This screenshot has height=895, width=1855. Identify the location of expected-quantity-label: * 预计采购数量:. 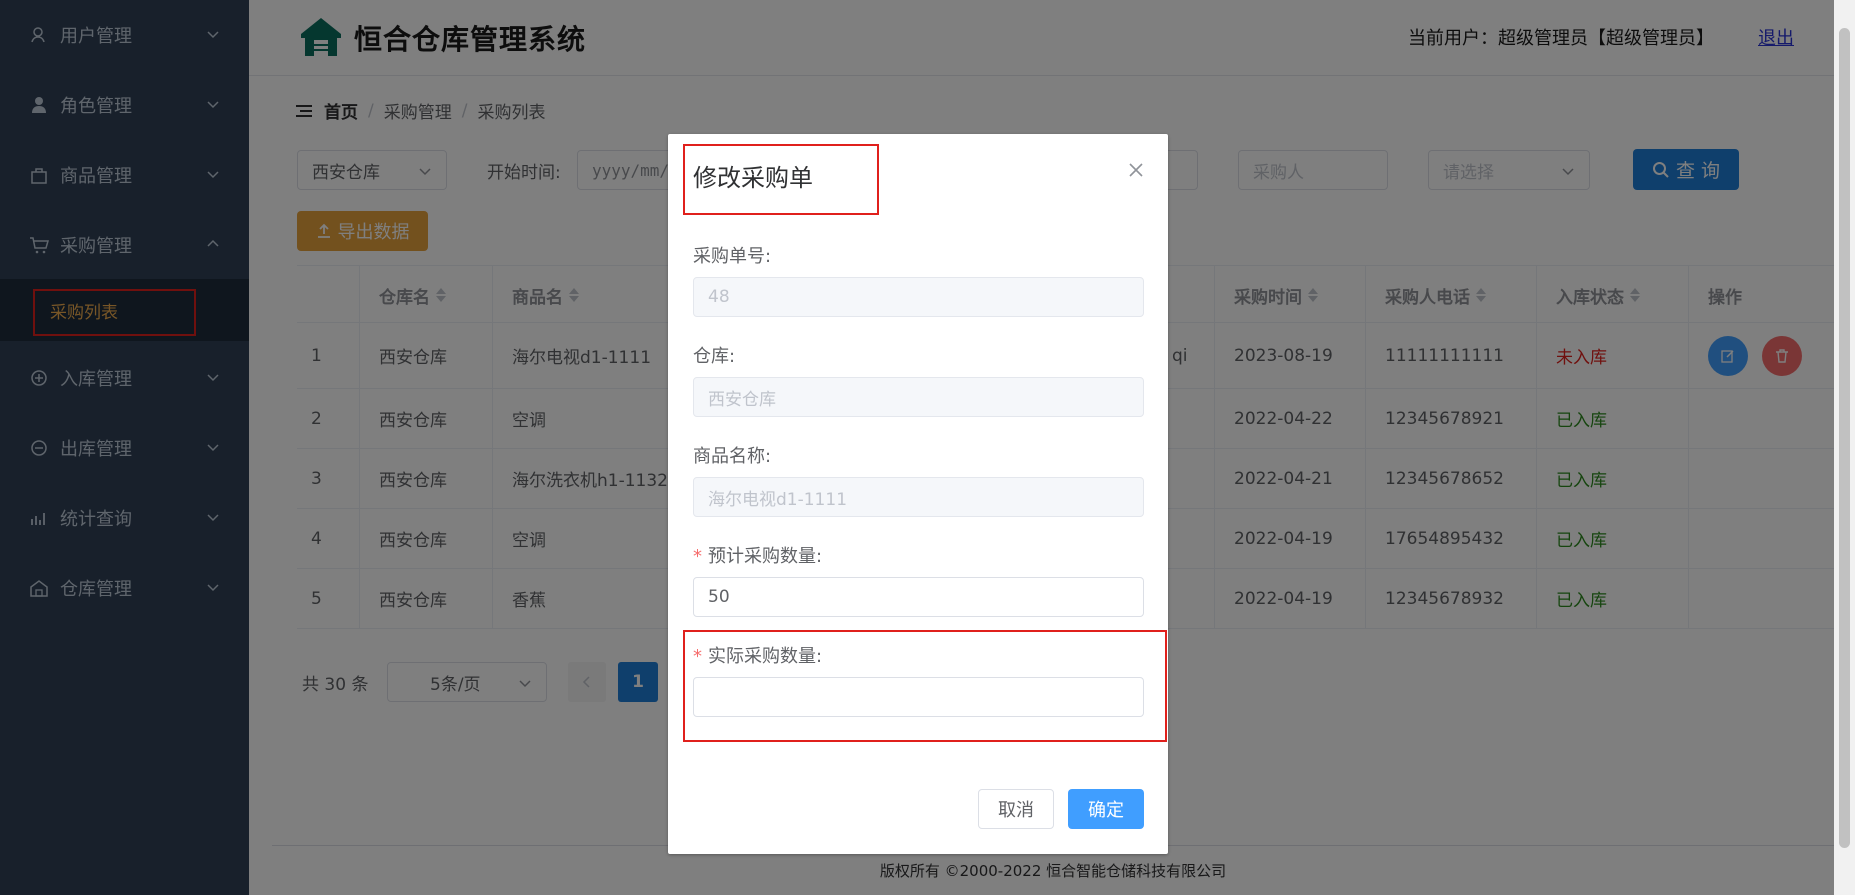
(757, 555).